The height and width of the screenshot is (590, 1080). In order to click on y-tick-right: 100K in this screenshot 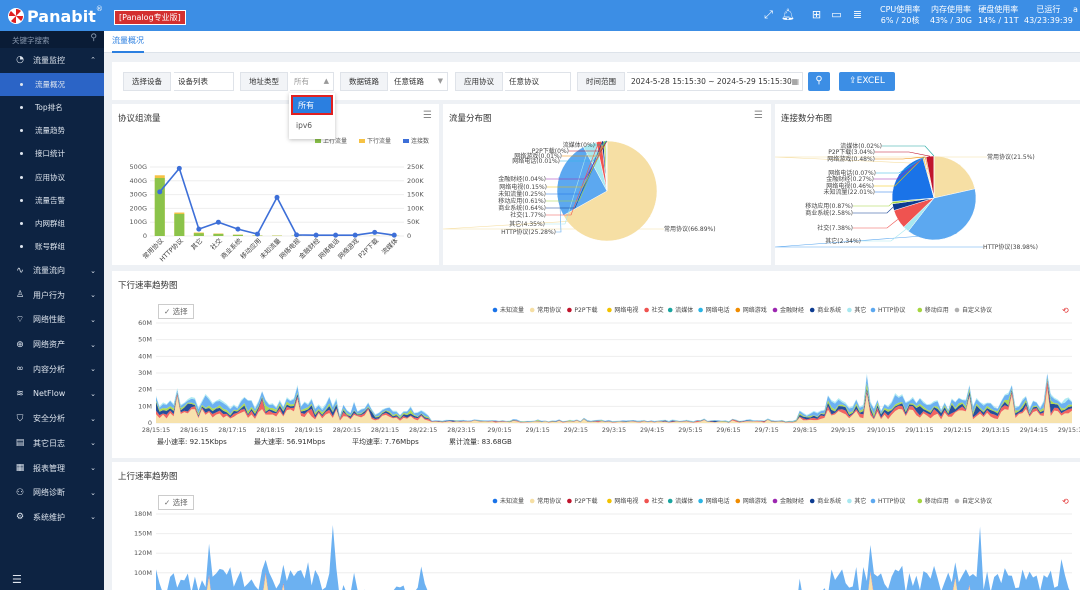, I will do `click(415, 208)`.